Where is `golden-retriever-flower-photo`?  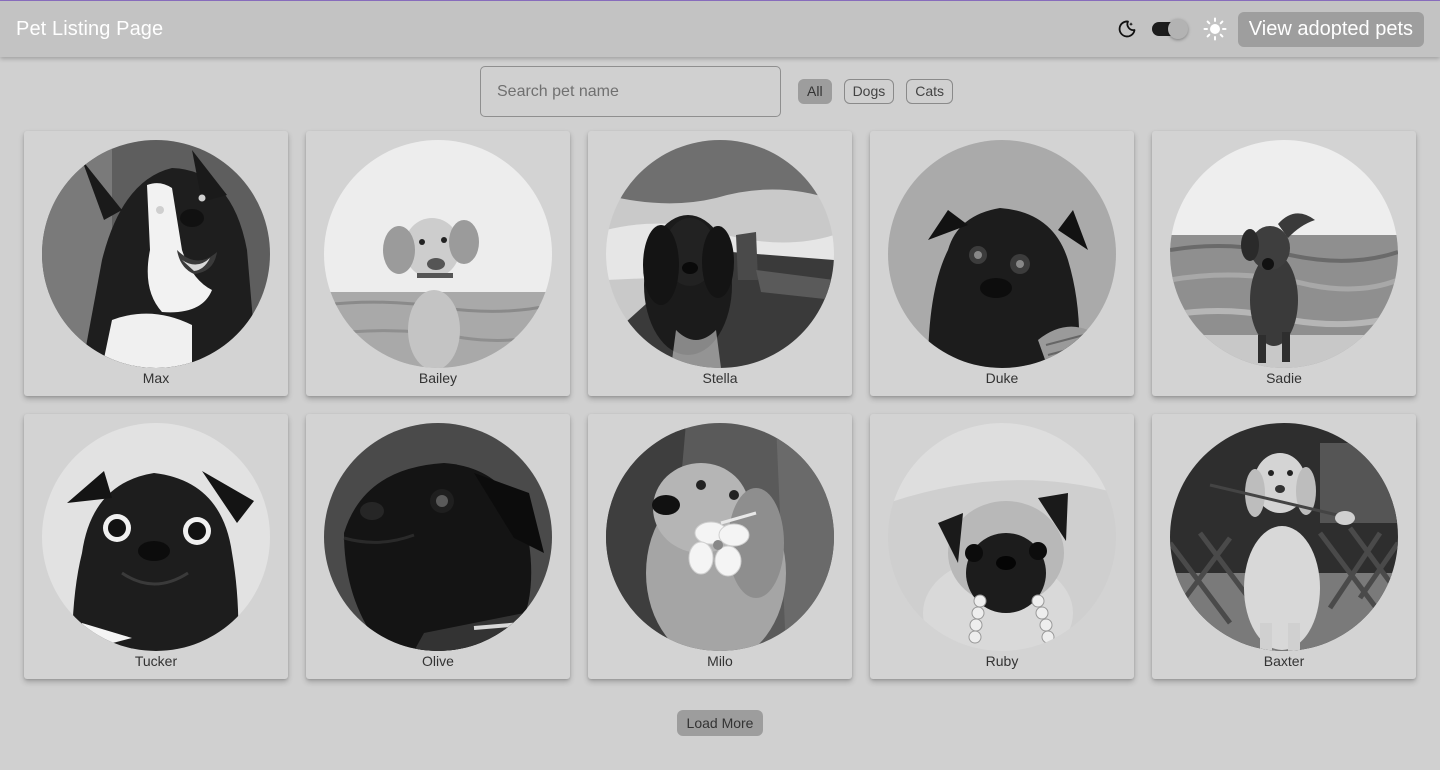 golden-retriever-flower-photo is located at coordinates (720, 537).